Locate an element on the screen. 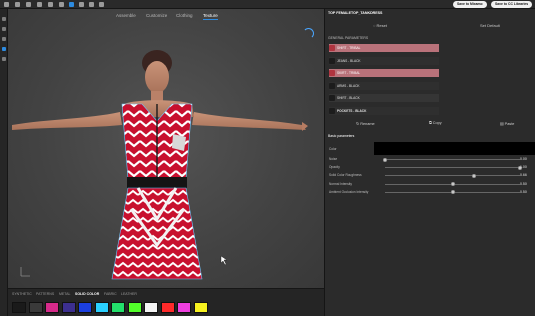 Image resolution: width=535 pixels, height=316 pixels. material-label: JEANS - BLACK is located at coordinates (349, 60).